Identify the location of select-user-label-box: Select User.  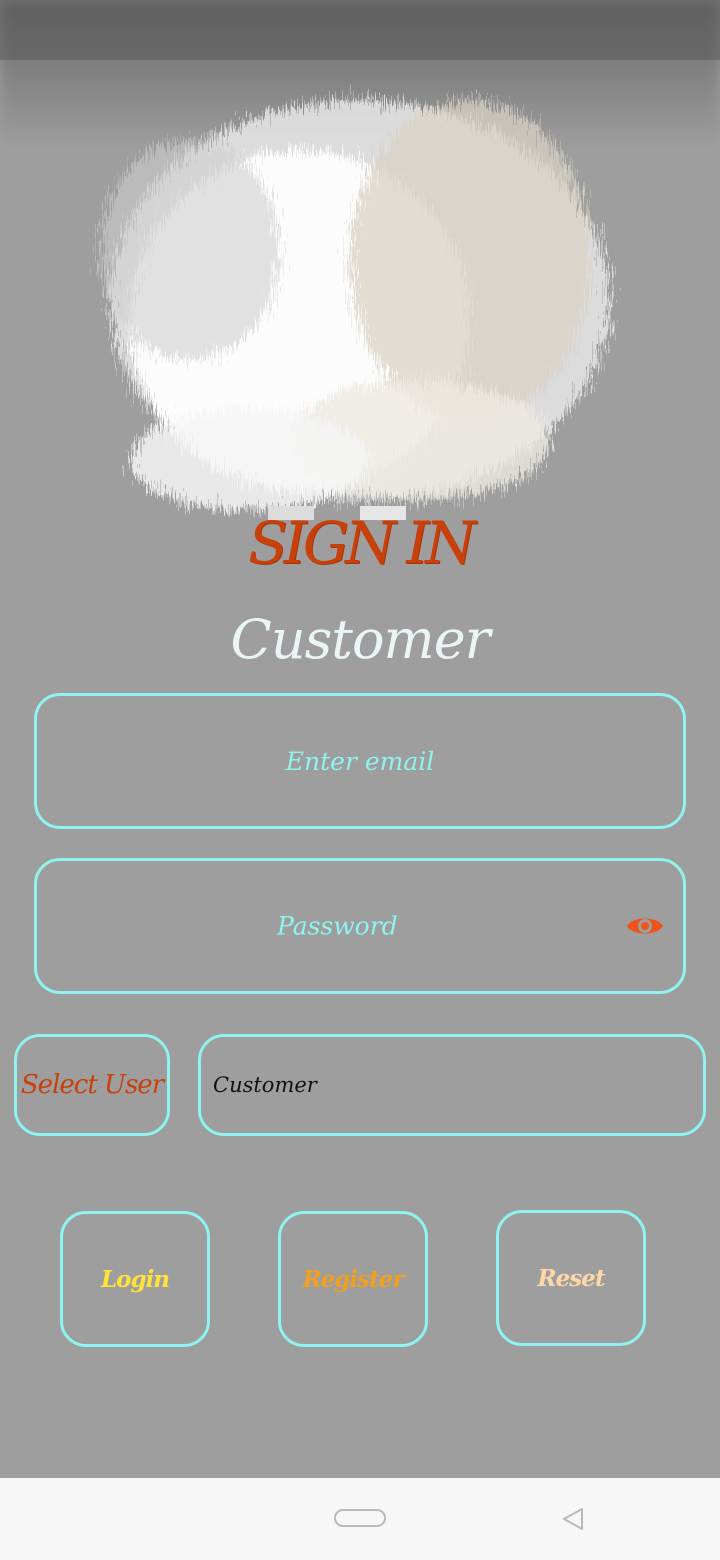
(92, 1085).